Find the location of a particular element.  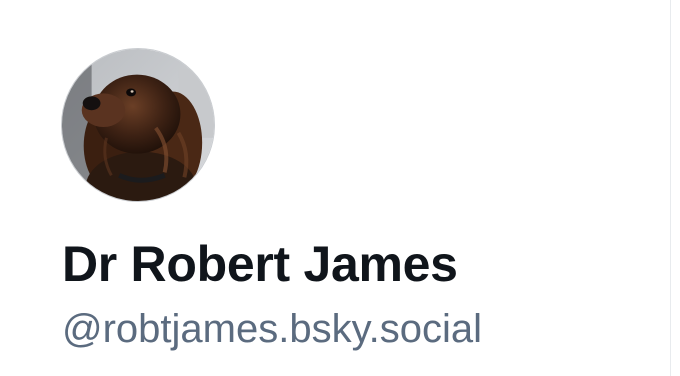

panel-edge is located at coordinates (675, 188).